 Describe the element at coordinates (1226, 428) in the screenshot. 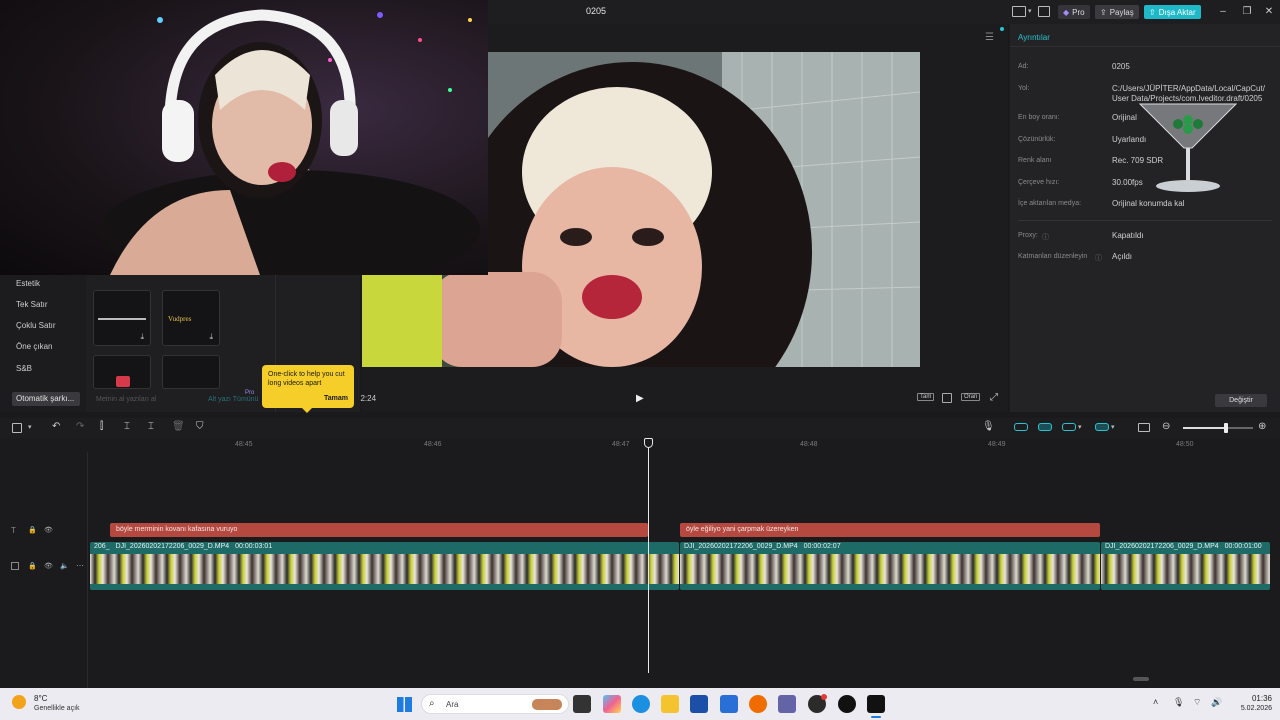

I see `zoom-slider-handle` at that location.